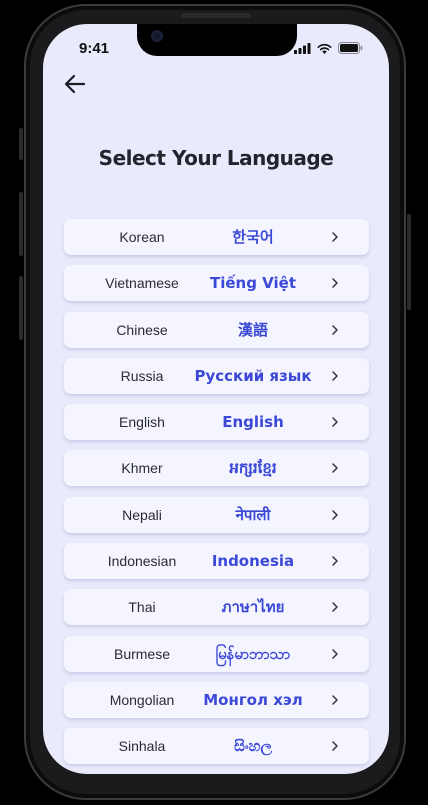 This screenshot has height=805, width=428. I want to click on notch, so click(217, 40).